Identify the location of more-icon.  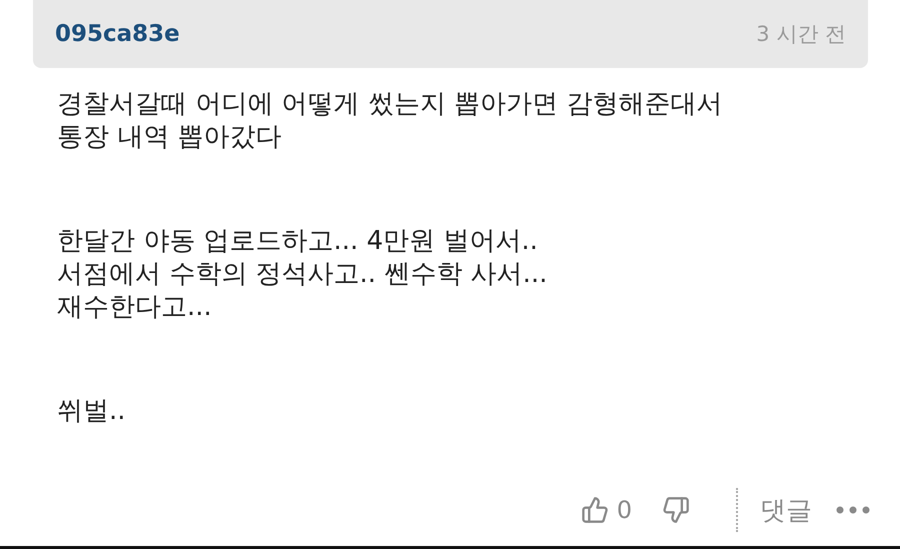
(853, 510).